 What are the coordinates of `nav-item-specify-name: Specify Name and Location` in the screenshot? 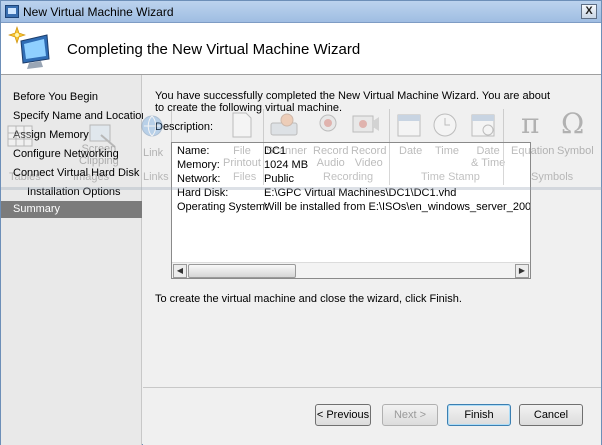 It's located at (74, 116).